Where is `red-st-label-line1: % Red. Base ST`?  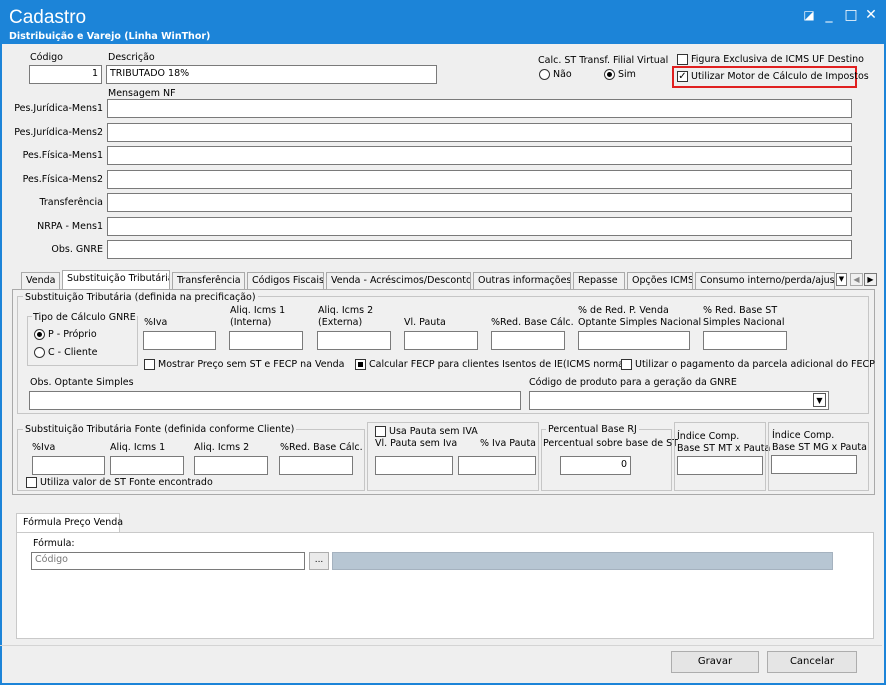 red-st-label-line1: % Red. Base ST is located at coordinates (740, 310).